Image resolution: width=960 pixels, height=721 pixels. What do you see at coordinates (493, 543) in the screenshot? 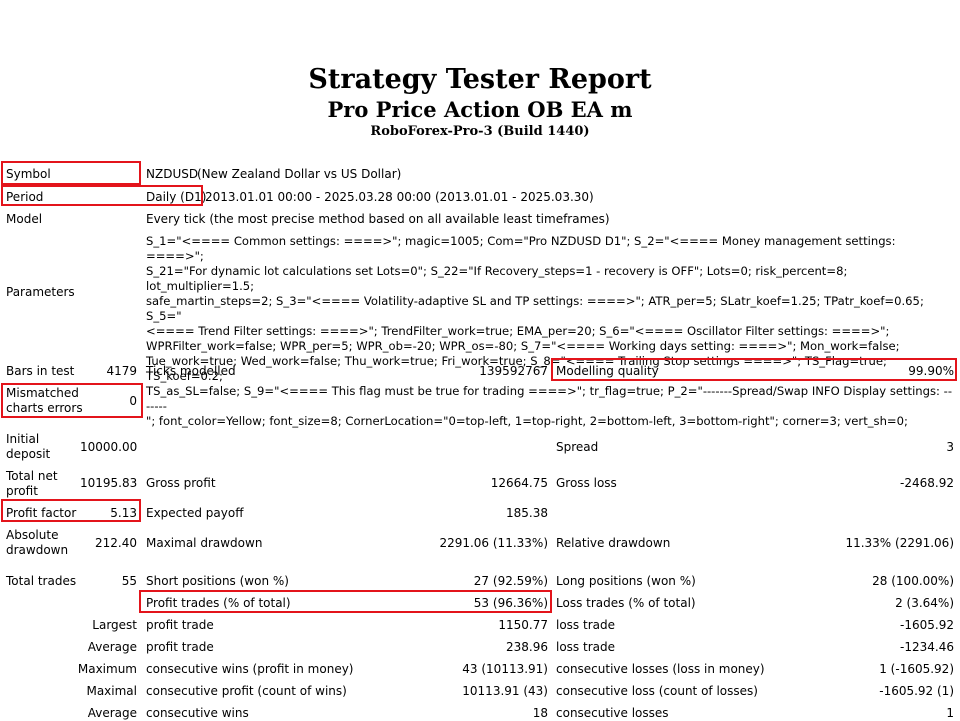
I see `maximal-drawdown-value: 2291.06 (11.33%)` at bounding box center [493, 543].